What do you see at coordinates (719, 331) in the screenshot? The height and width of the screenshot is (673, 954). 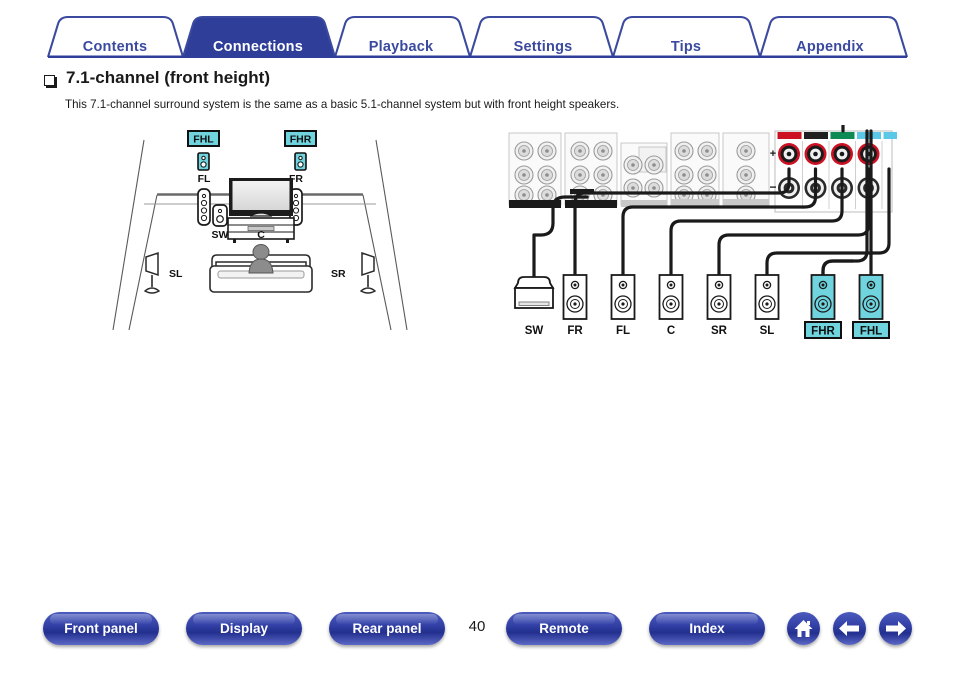 I see `speaker-label-sr: SR` at bounding box center [719, 331].